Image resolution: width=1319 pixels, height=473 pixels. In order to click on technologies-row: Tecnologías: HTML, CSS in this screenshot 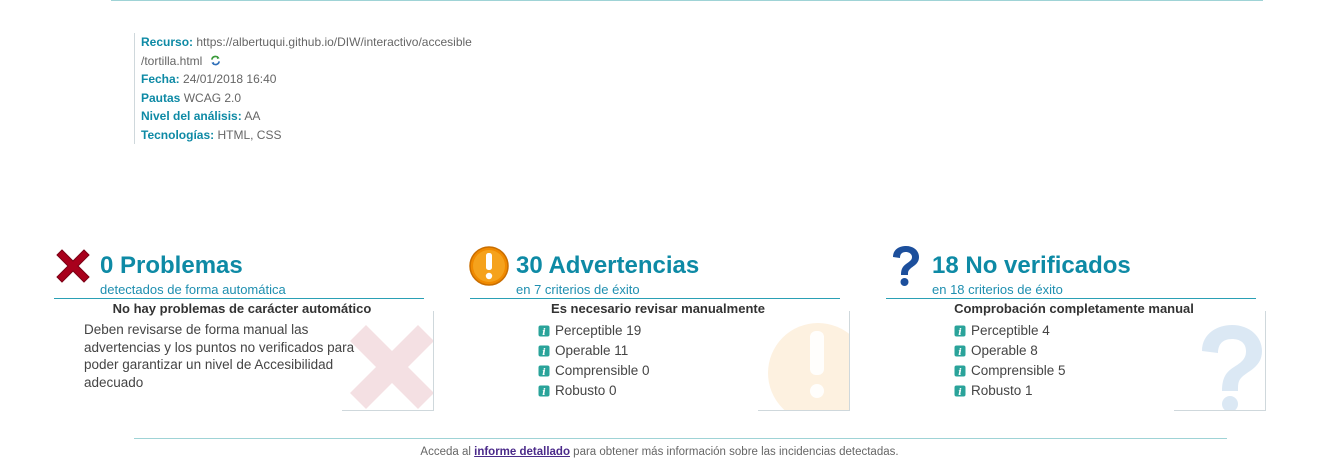, I will do `click(321, 135)`.